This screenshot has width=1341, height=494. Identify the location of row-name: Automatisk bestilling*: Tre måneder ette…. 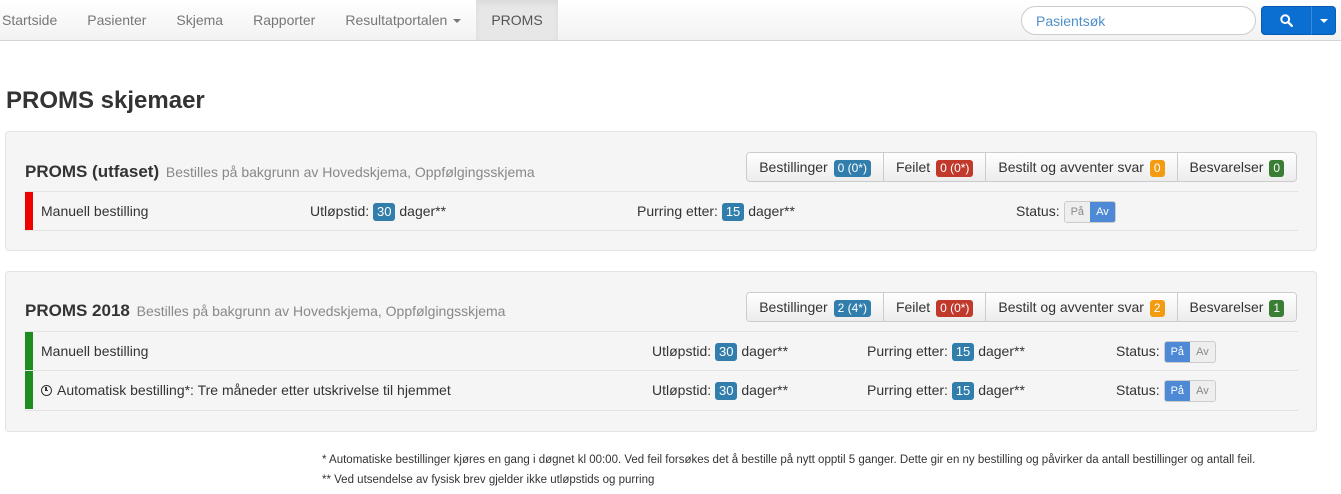
(246, 390).